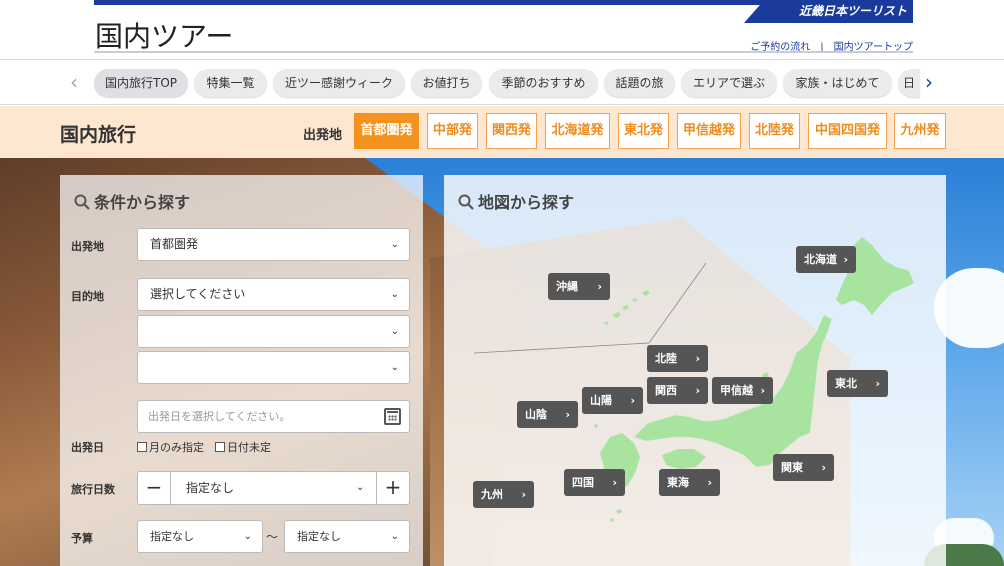 This screenshot has width=1004, height=566. What do you see at coordinates (273, 331) in the screenshot?
I see `destination-sub-select-1: ⌄` at bounding box center [273, 331].